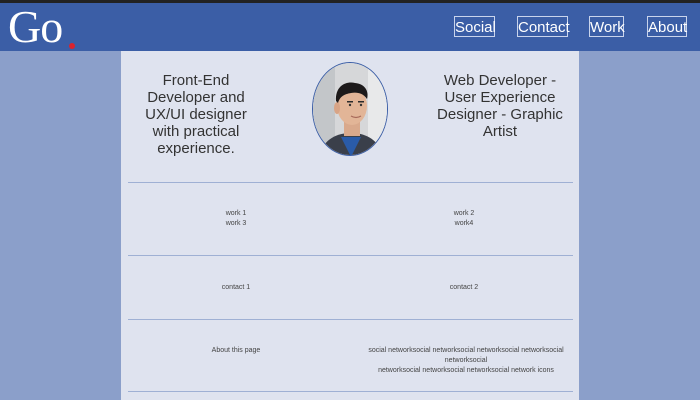 This screenshot has height=400, width=700. I want to click on profile-avatar, so click(350, 109).